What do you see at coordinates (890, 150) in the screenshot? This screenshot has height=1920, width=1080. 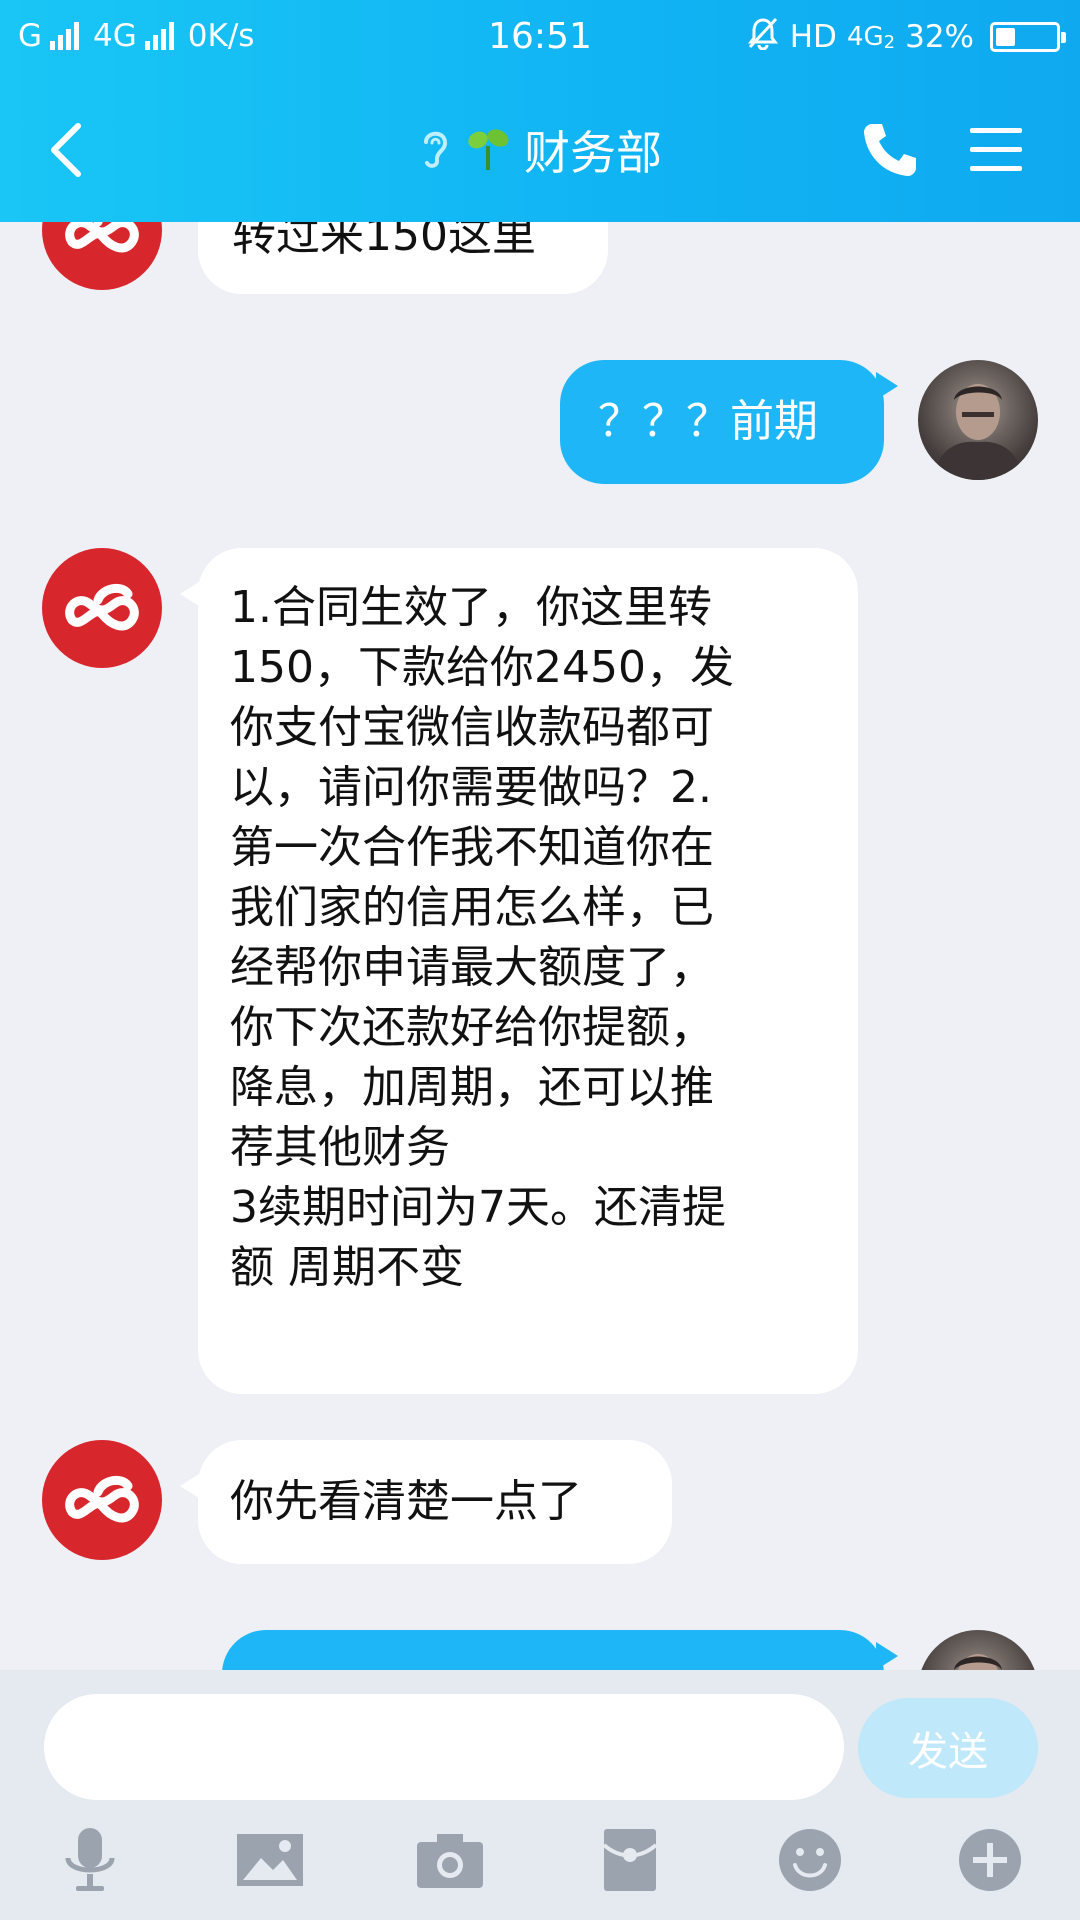 I see `phone-icon` at bounding box center [890, 150].